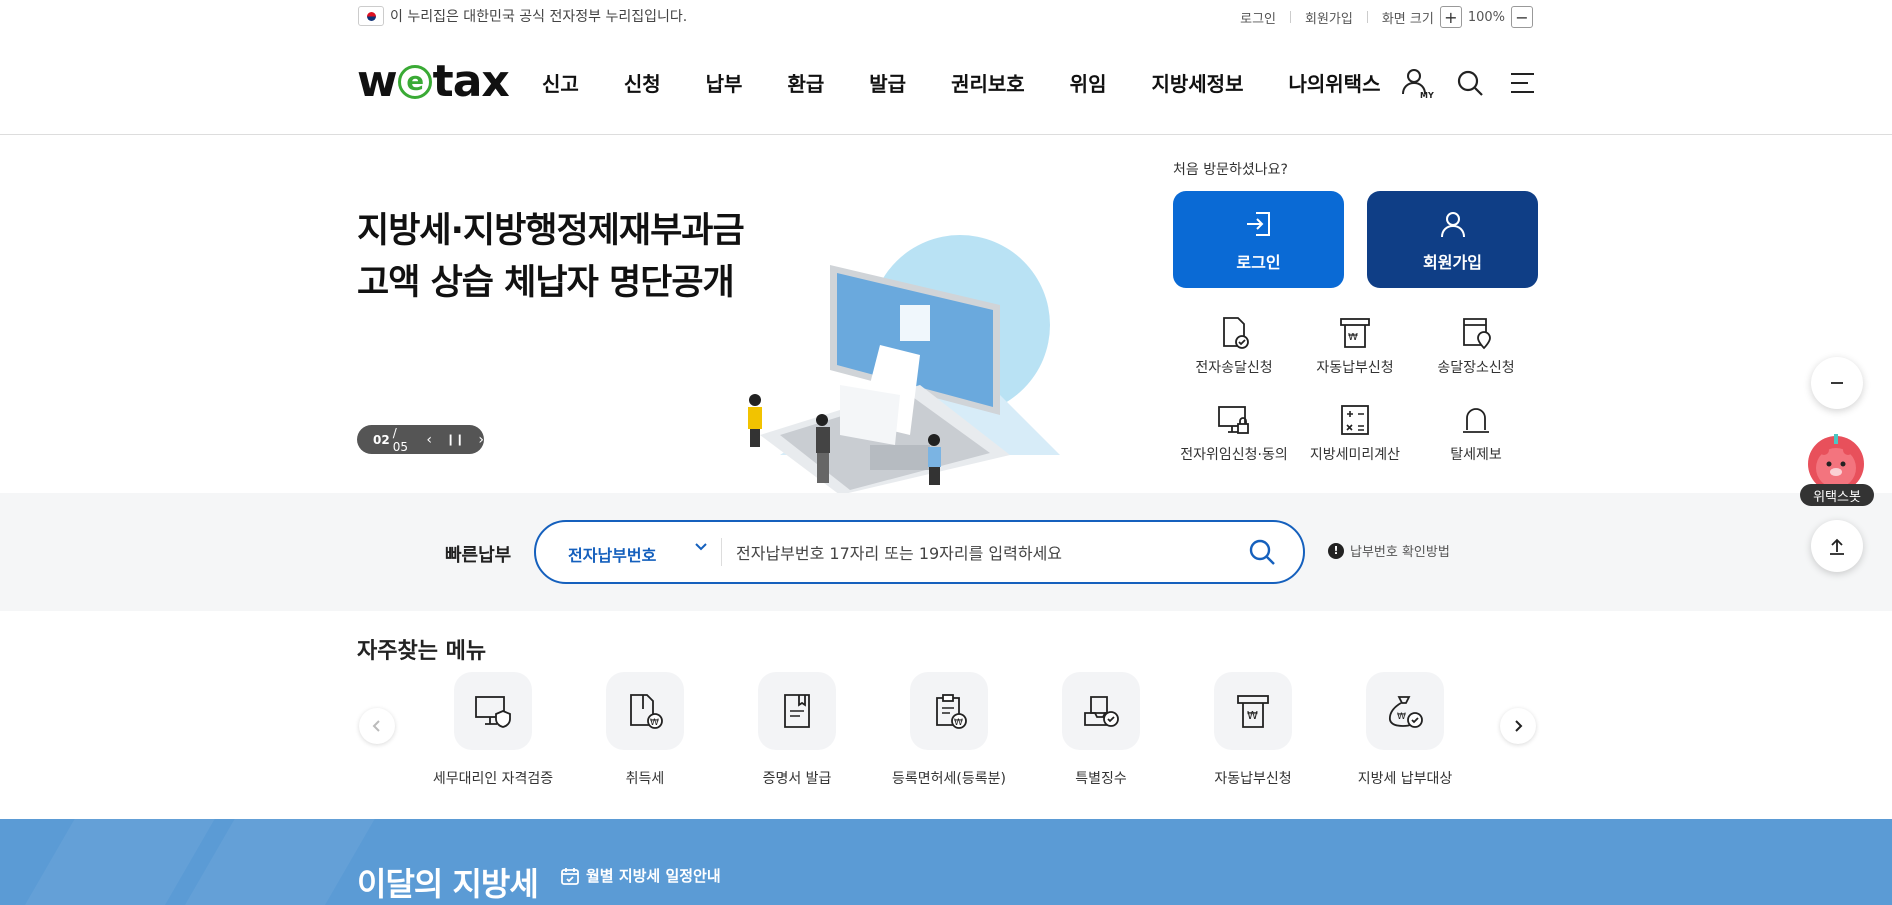 Image resolution: width=1892 pixels, height=905 pixels. What do you see at coordinates (1407, 19) in the screenshot?
I see `zoom-label: 화면 크기` at bounding box center [1407, 19].